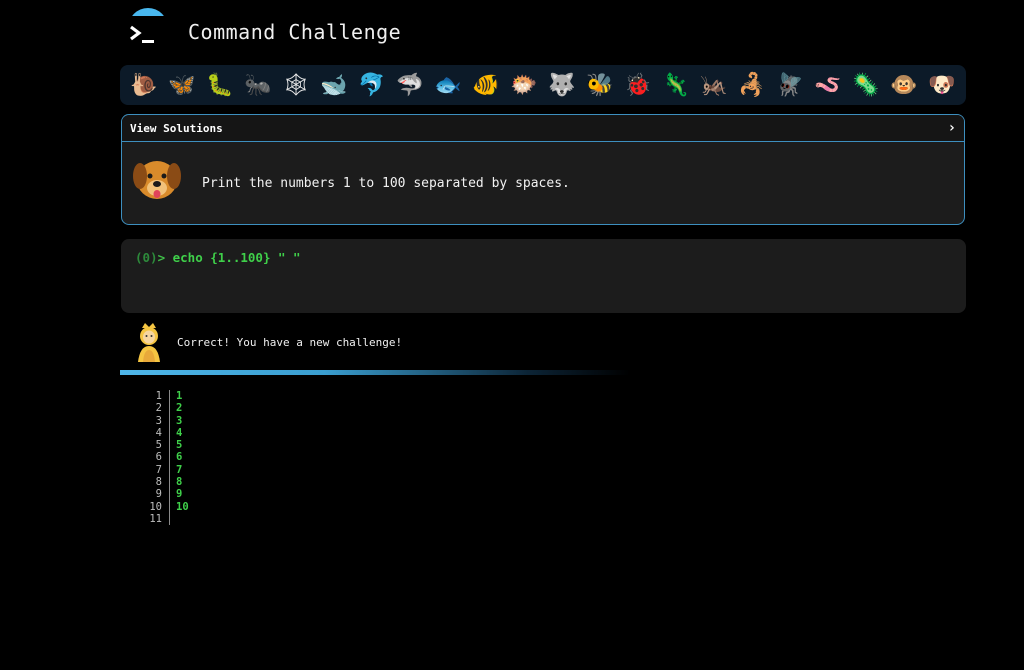  Describe the element at coordinates (145, 396) in the screenshot. I see `line-number: 1` at that location.